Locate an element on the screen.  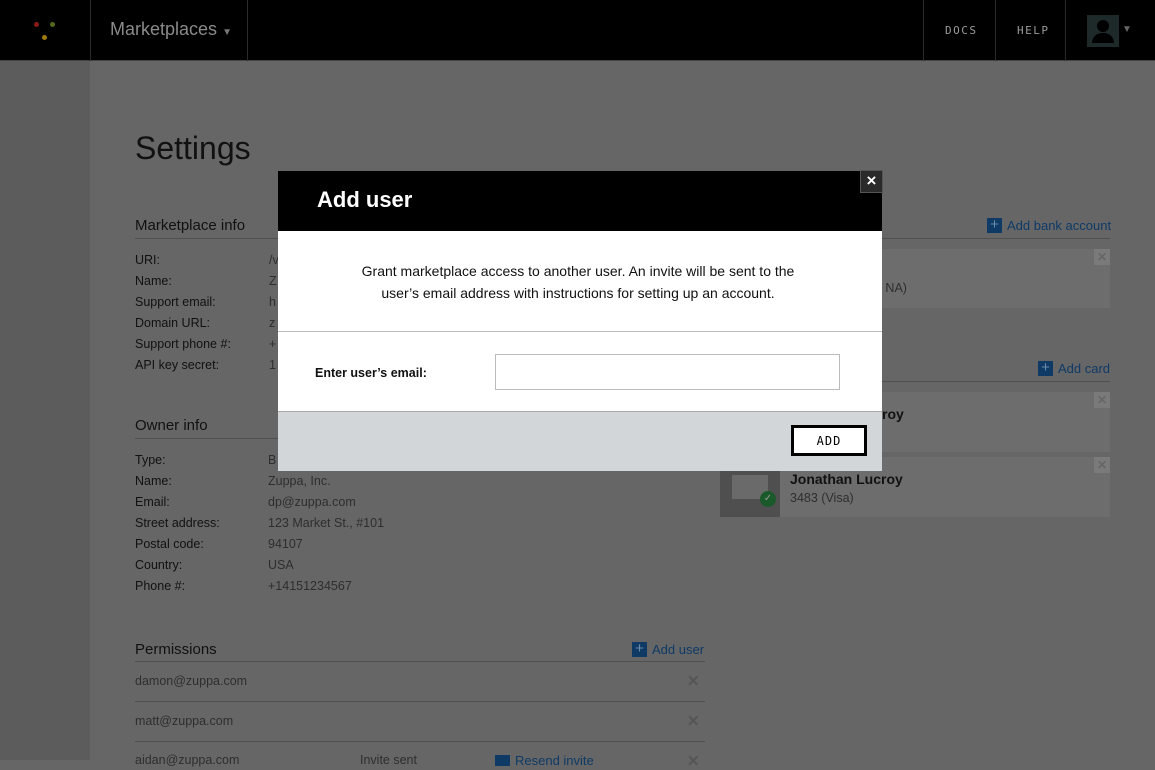
resend-invite-link: Resend invite is located at coordinates (544, 760).